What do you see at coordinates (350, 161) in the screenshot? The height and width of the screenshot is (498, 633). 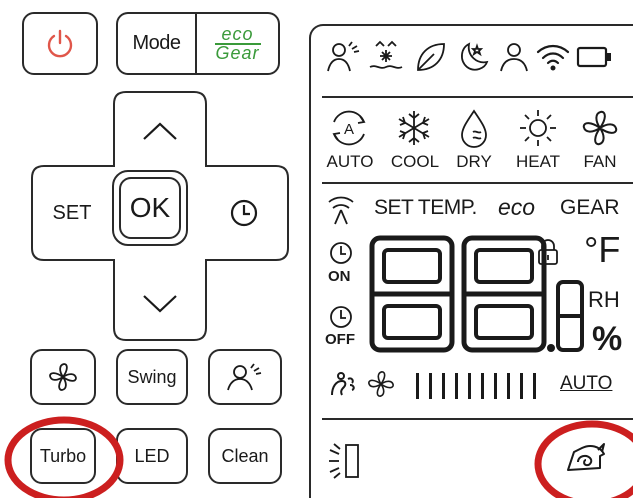 I see `mode-label-auto: AUTO` at bounding box center [350, 161].